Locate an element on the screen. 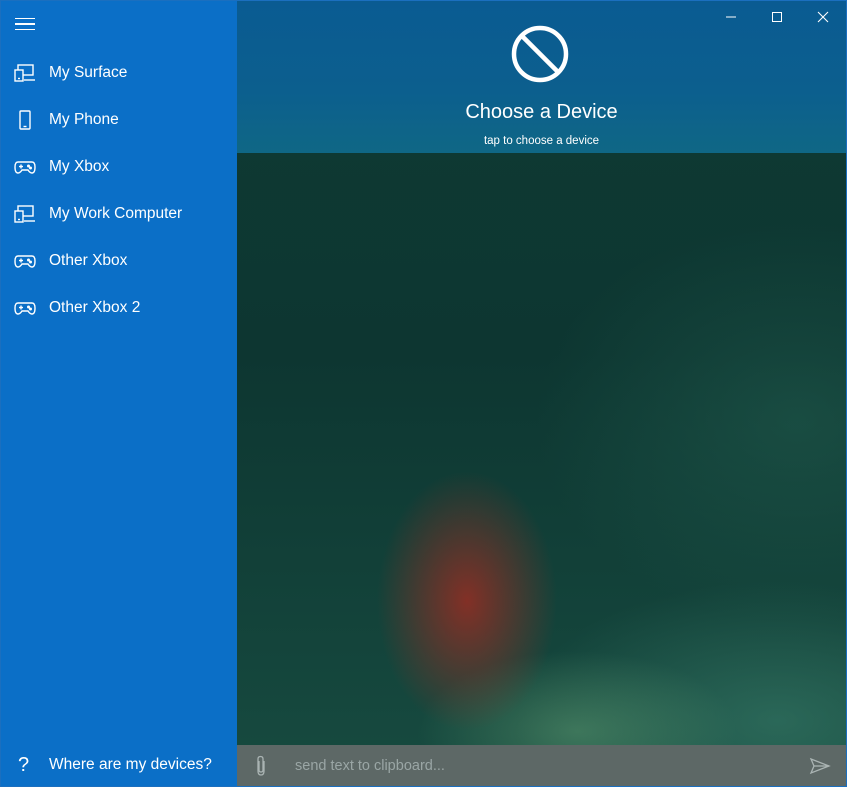  sidebar-item-my-phone: My Phone is located at coordinates (119, 119).